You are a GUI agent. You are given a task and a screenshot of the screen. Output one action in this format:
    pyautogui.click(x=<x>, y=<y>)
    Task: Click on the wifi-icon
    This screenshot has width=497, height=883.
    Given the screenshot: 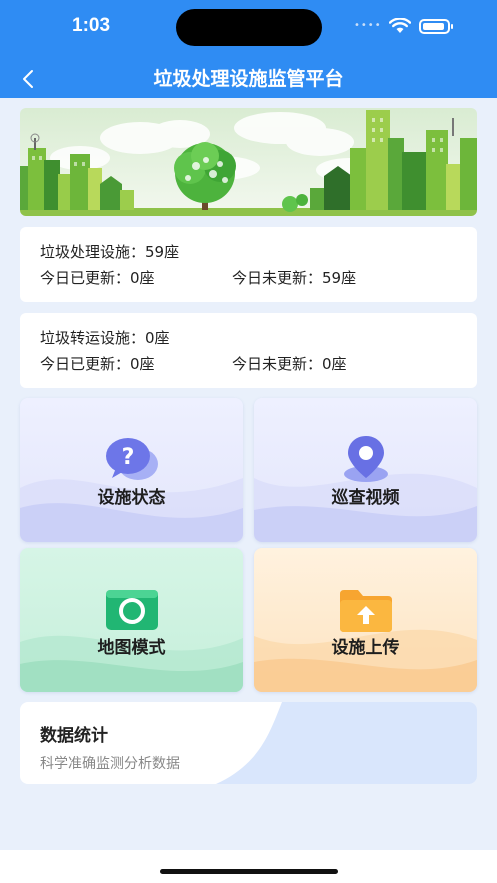 What is the action you would take?
    pyautogui.click(x=400, y=25)
    